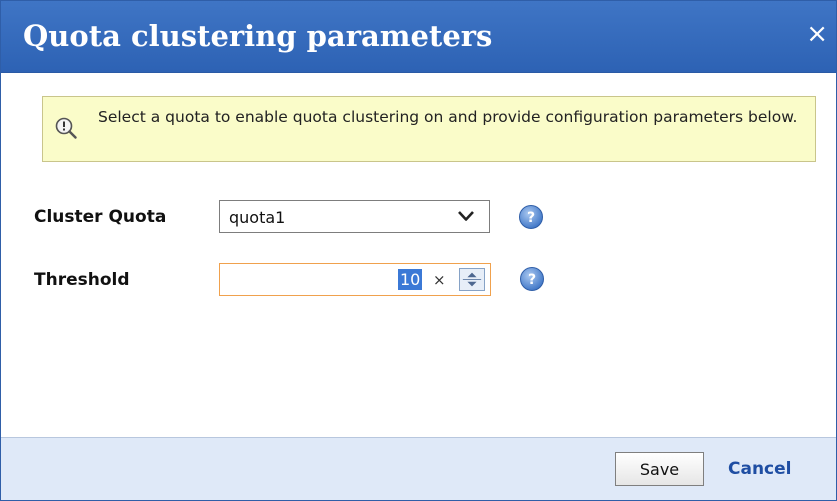  Describe the element at coordinates (66, 128) in the screenshot. I see `info-icon` at that location.